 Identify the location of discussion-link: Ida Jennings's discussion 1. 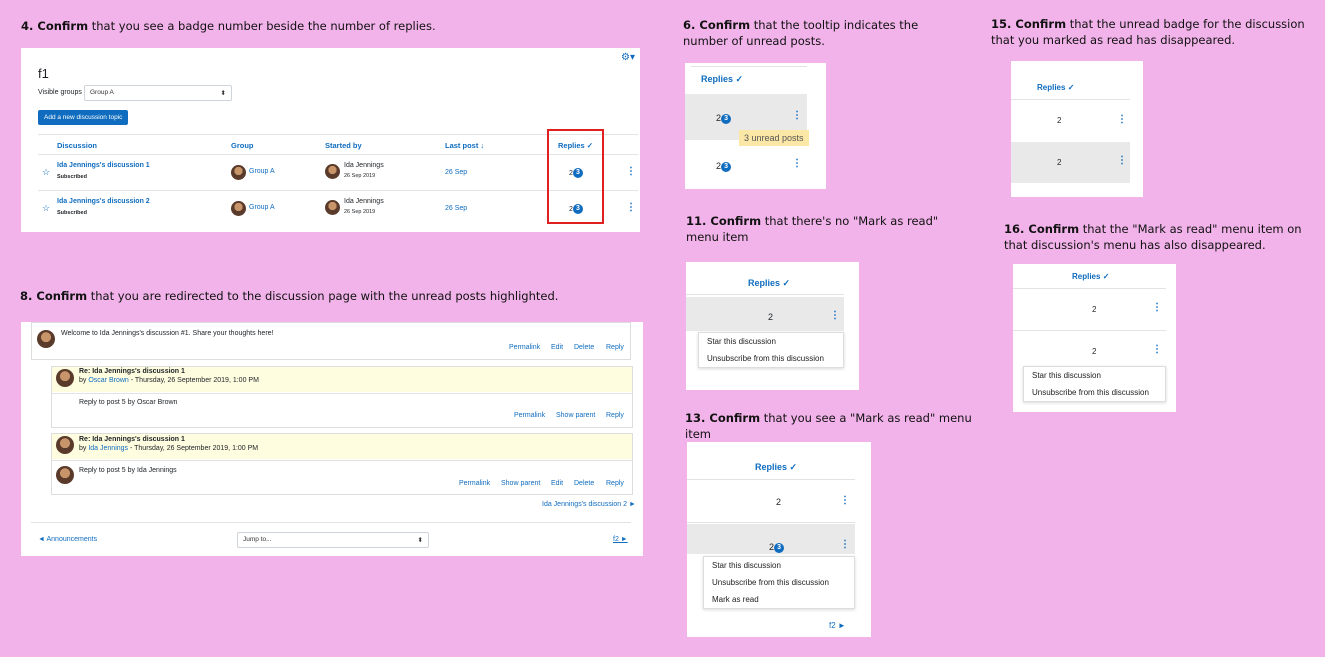
(103, 165).